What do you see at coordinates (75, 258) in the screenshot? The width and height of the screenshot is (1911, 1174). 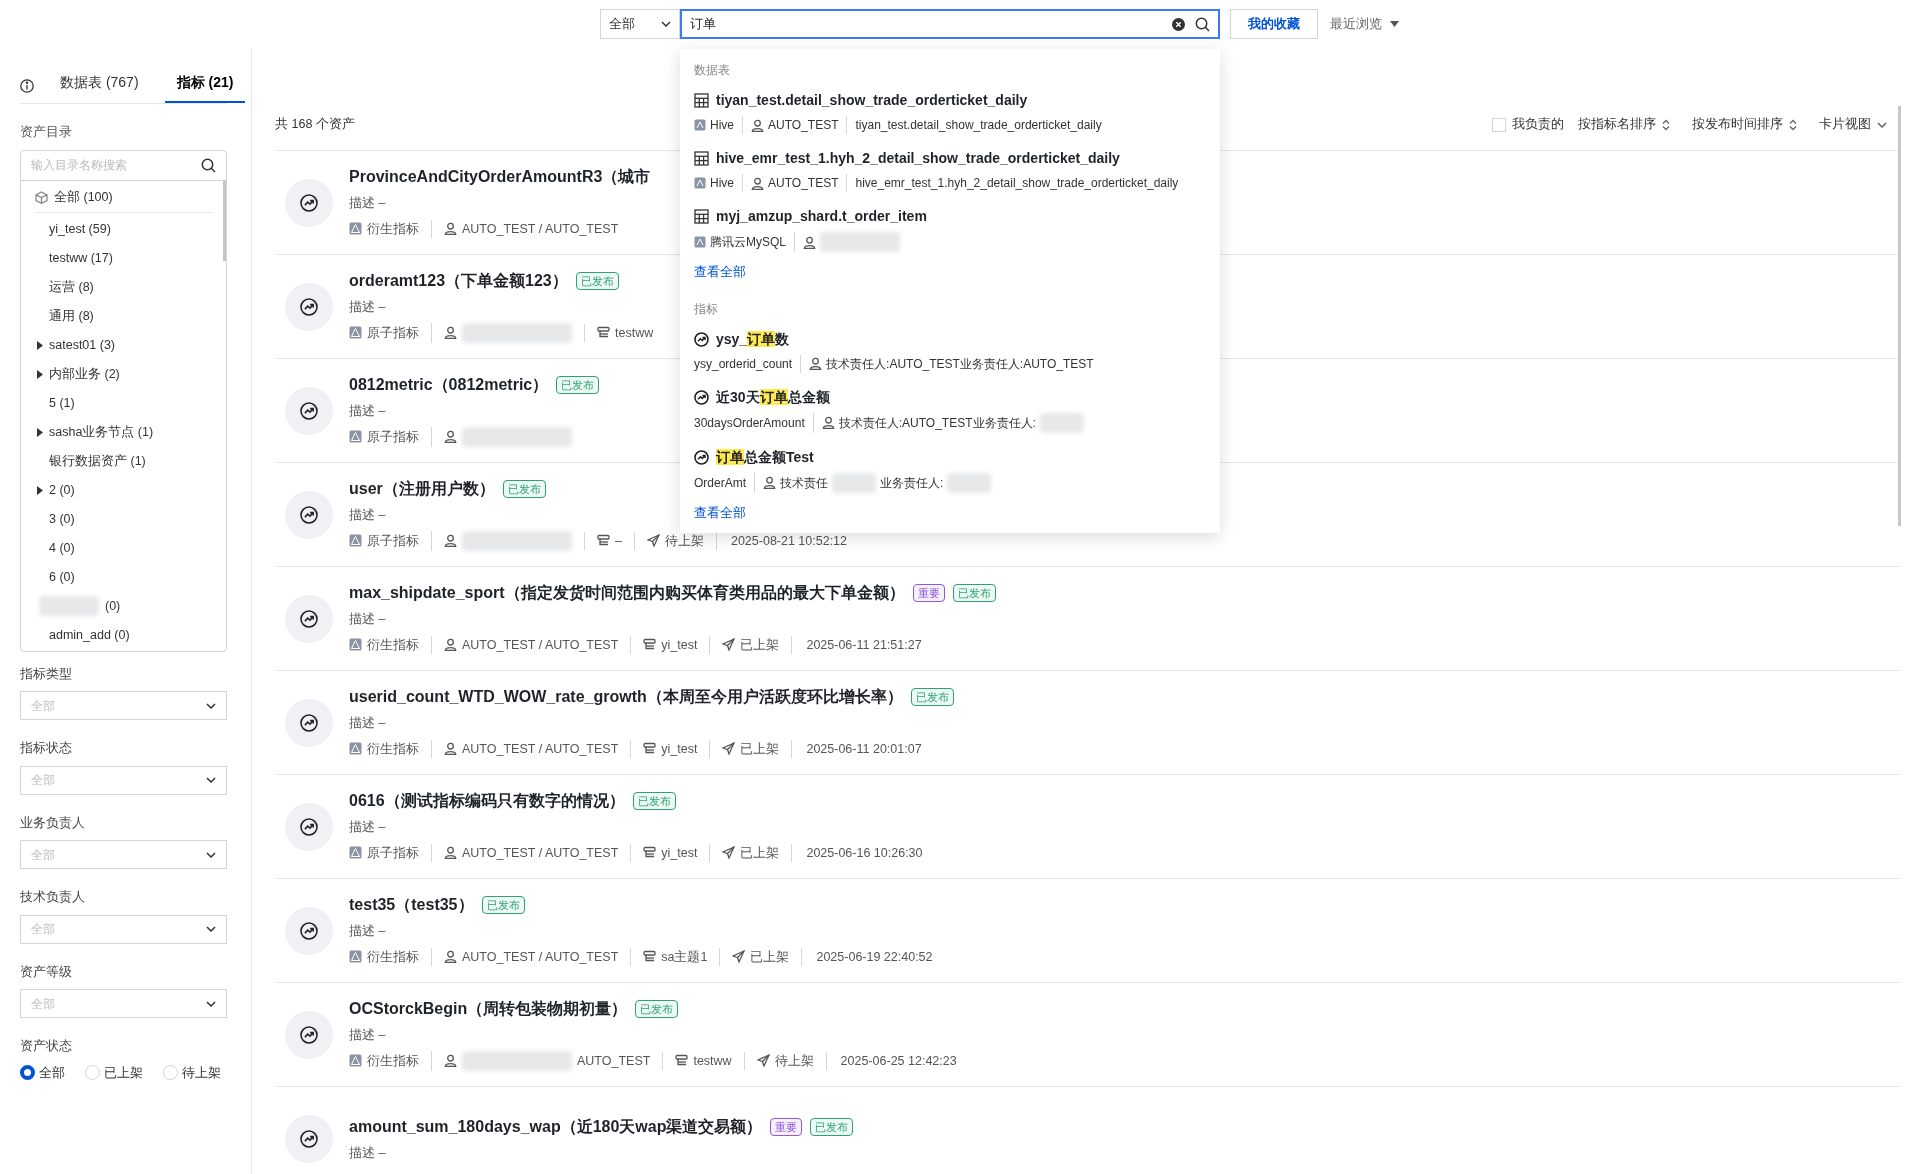 I see `tree-item: testww (17)` at bounding box center [75, 258].